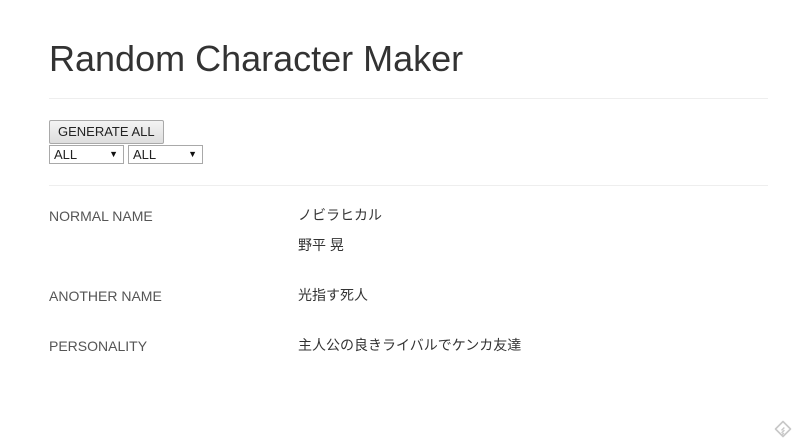 This screenshot has width=800, height=444. I want to click on feedly-icon-graphic, so click(783, 429).